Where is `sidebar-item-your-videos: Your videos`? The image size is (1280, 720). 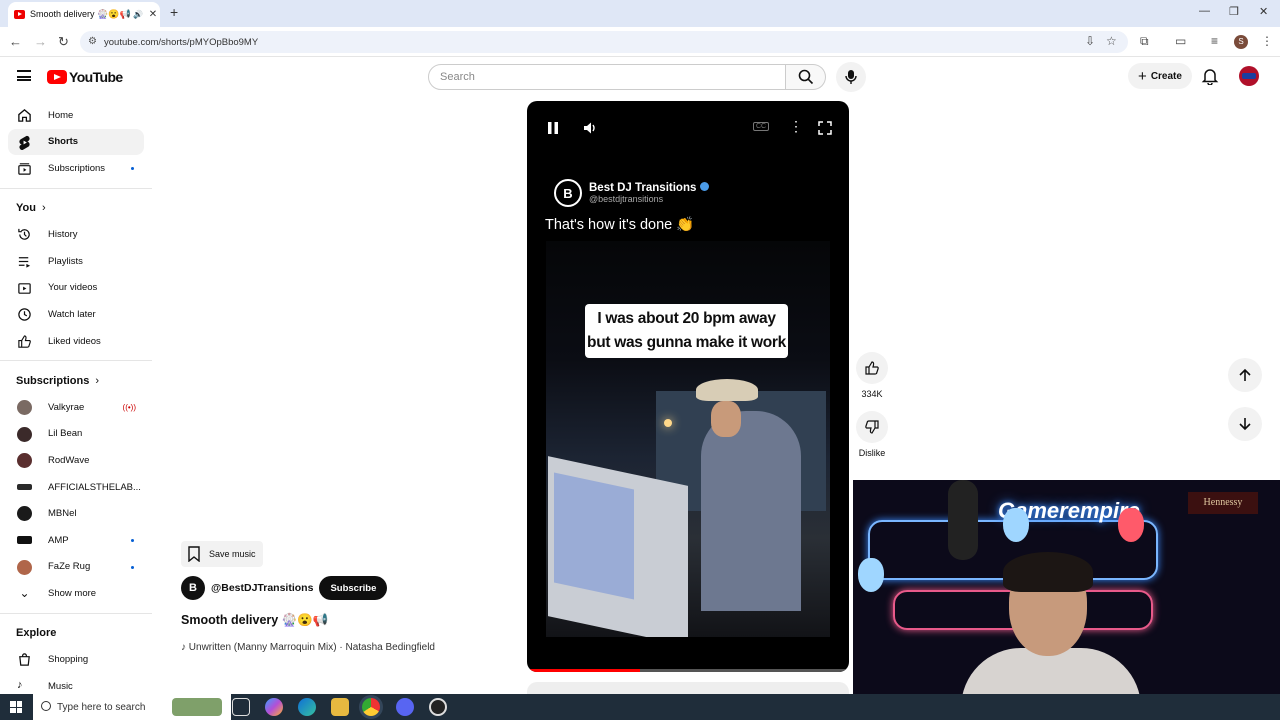
sidebar-item-your-videos: Your videos is located at coordinates (76, 288).